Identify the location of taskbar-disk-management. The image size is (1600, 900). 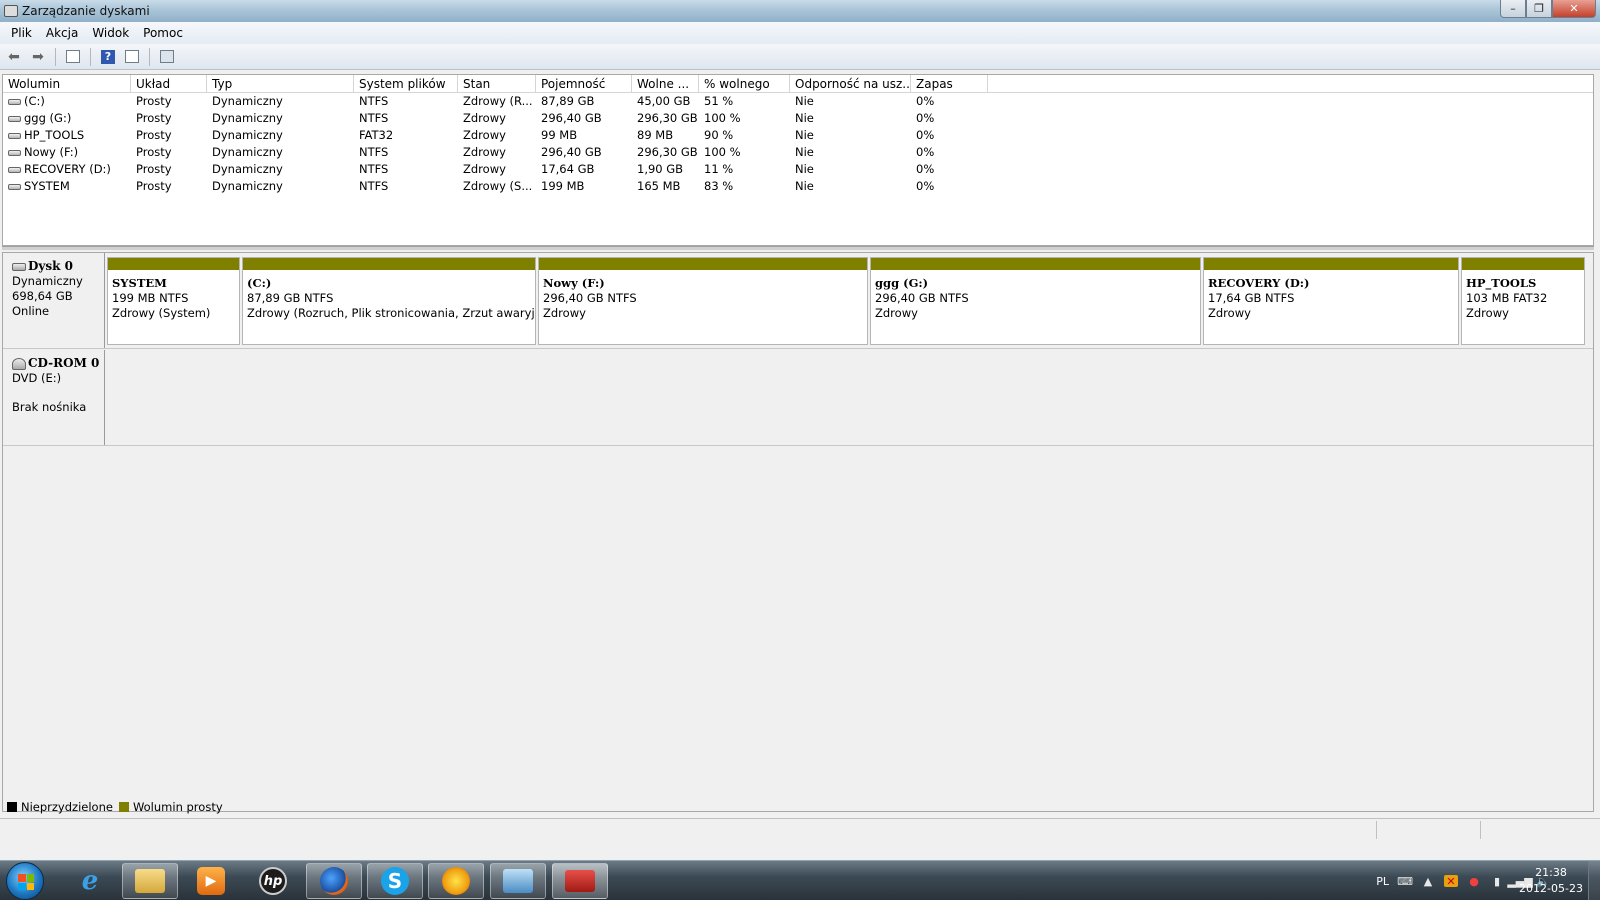
(580, 881).